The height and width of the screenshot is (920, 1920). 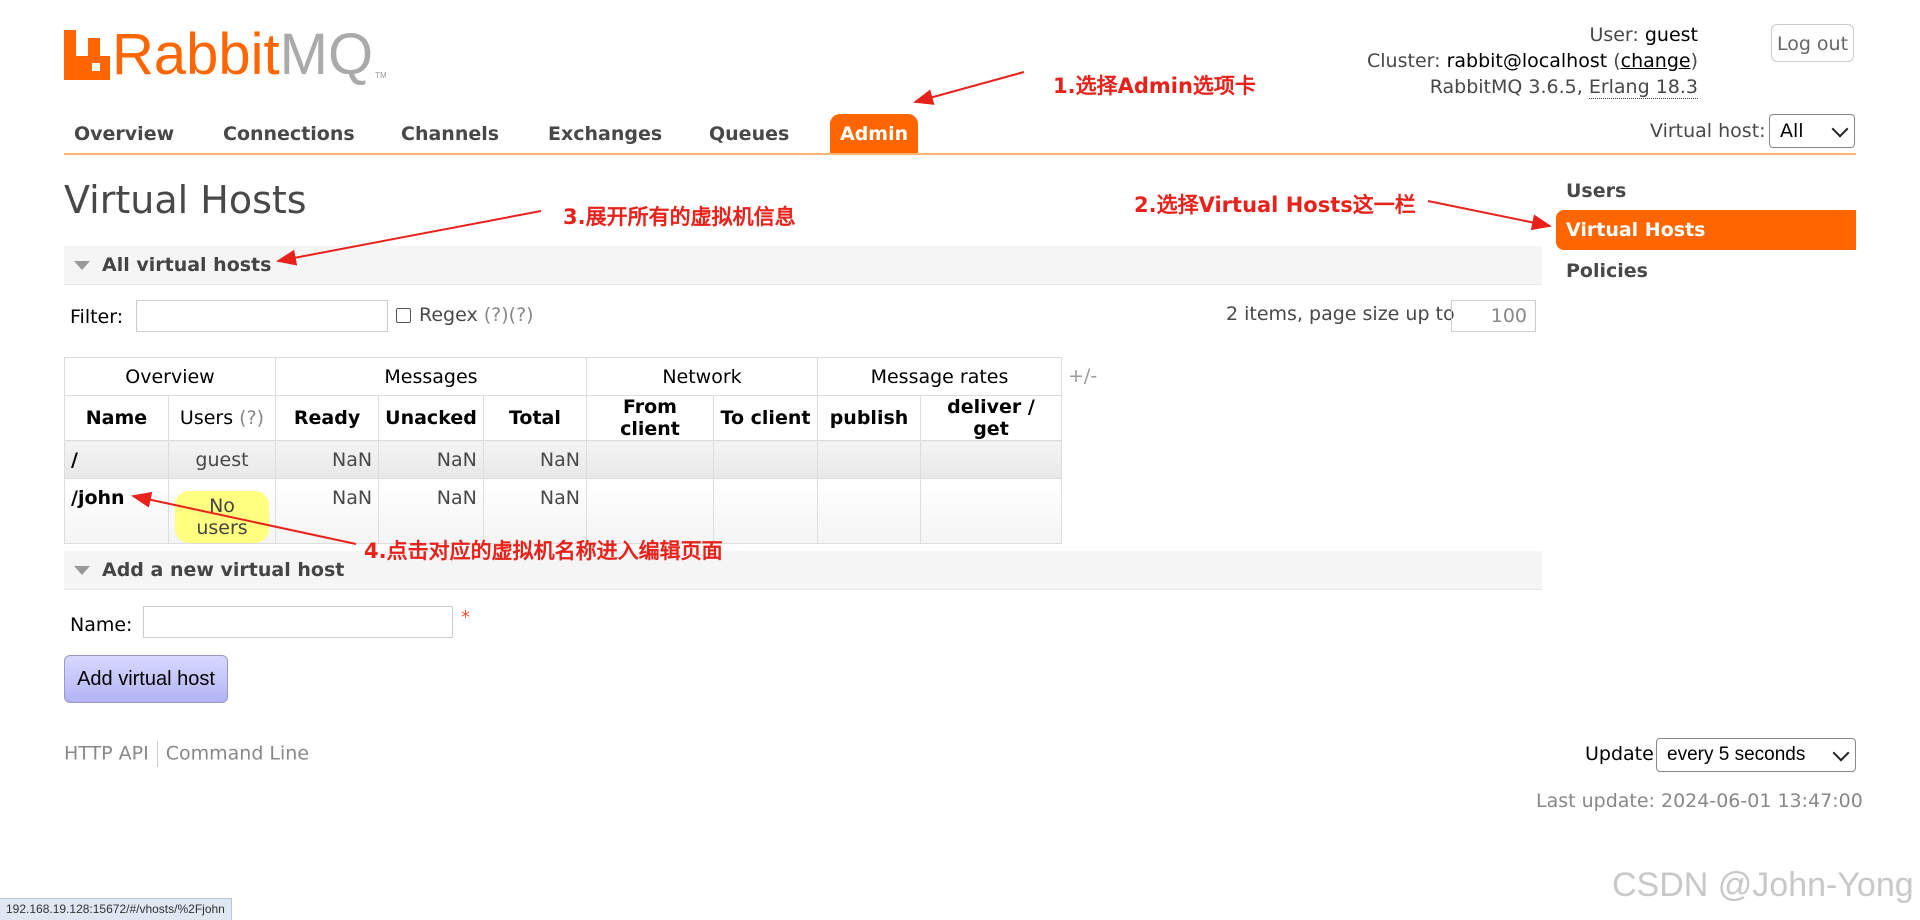 I want to click on annotation-step-3: 3.展开所有的虚拟机信息, so click(x=679, y=217).